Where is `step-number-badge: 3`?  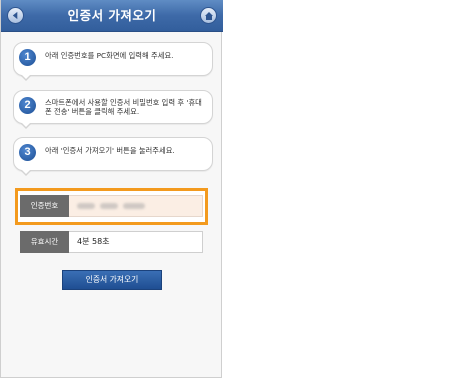 step-number-badge: 3 is located at coordinates (27, 152).